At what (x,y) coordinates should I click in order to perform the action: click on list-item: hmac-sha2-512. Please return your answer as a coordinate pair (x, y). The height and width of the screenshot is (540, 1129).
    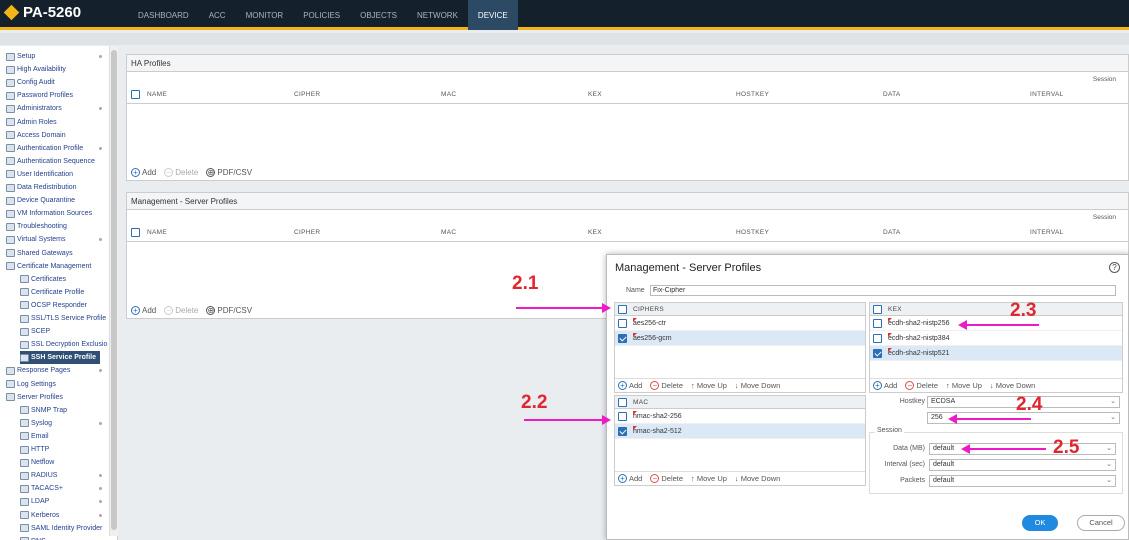
    Looking at the image, I should click on (740, 431).